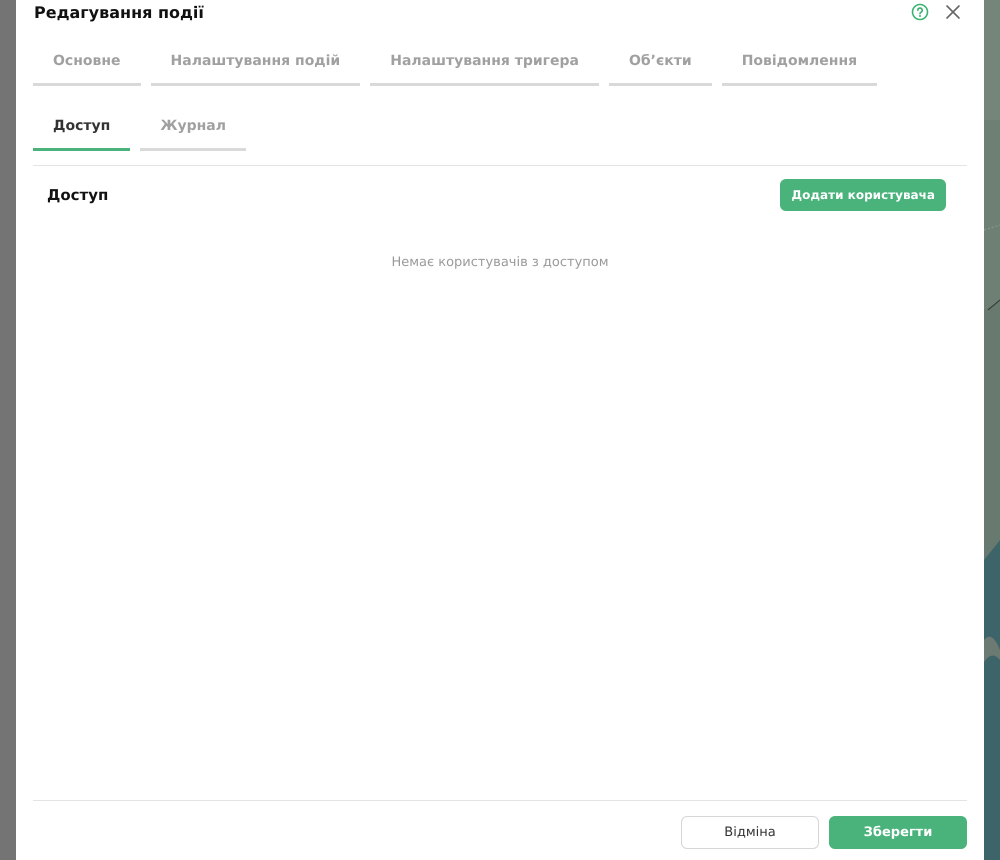 The width and height of the screenshot is (1000, 860). Describe the element at coordinates (953, 12) in the screenshot. I see `close-icon` at that location.